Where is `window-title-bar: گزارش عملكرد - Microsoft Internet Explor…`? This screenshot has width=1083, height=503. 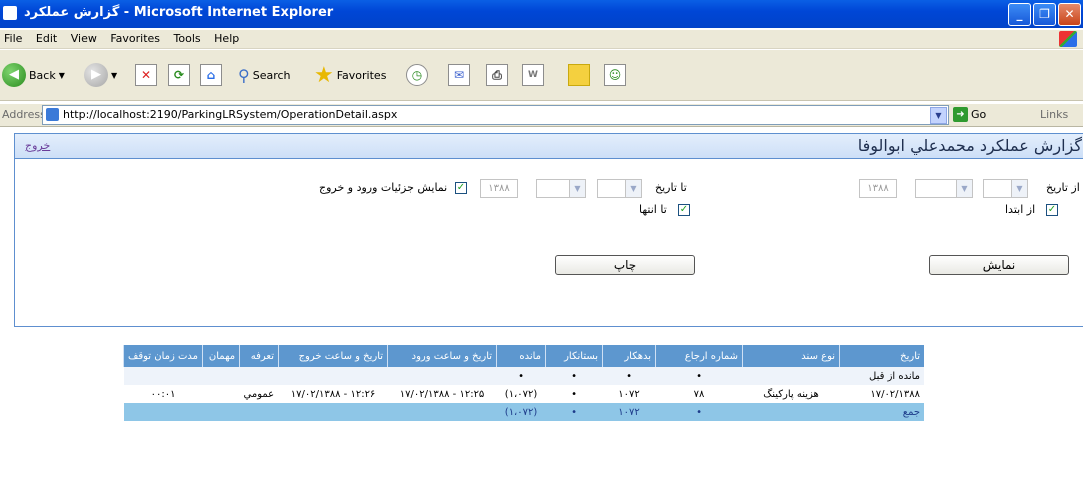
window-title-bar: گزارش عملكرد - Microsoft Internet Explor… is located at coordinates (541, 14).